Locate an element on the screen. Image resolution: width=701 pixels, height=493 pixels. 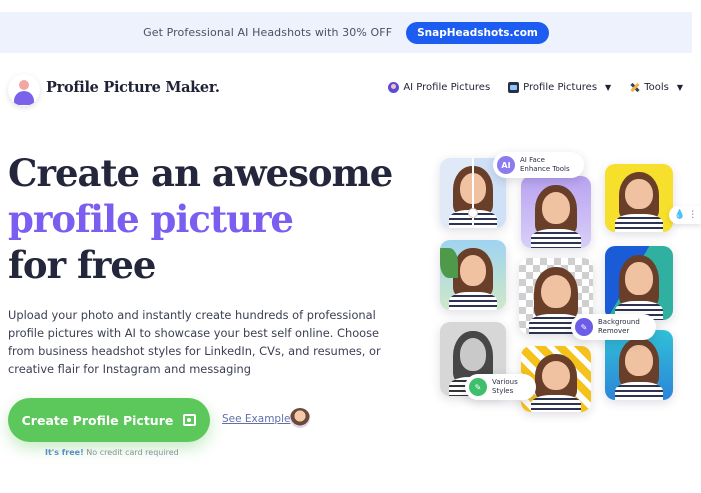
create-profile-picture-button: Create Profile Picture is located at coordinates (109, 420).